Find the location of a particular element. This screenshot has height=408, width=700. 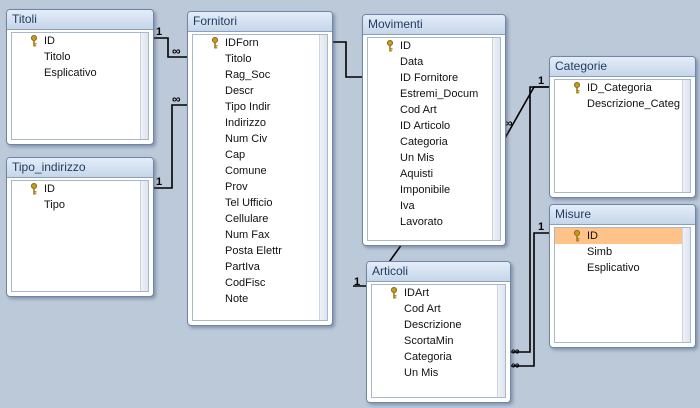

field-row: Prov is located at coordinates (260, 187).